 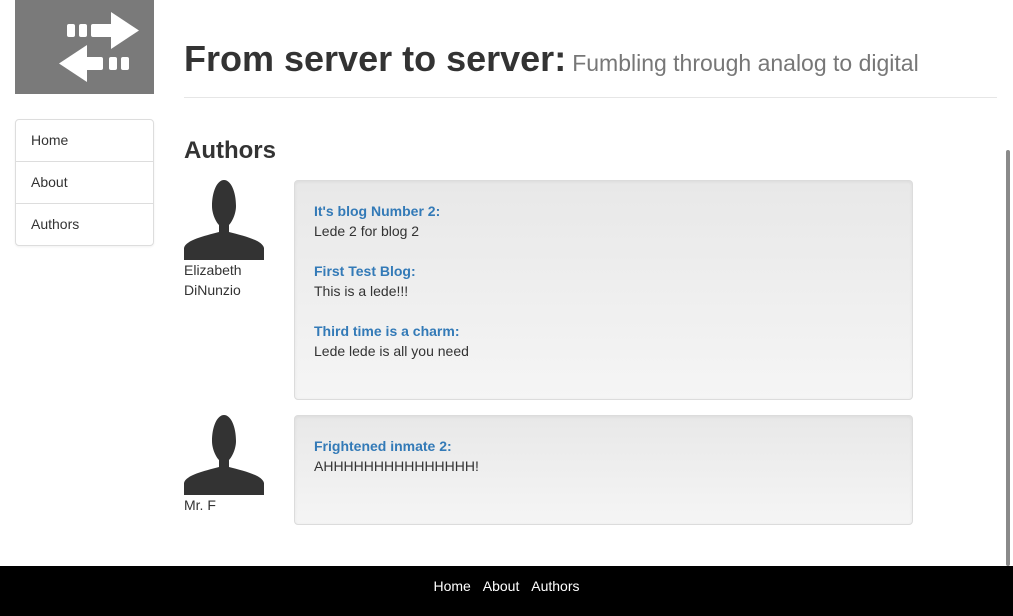 I want to click on scrollbar, so click(x=1008, y=358).